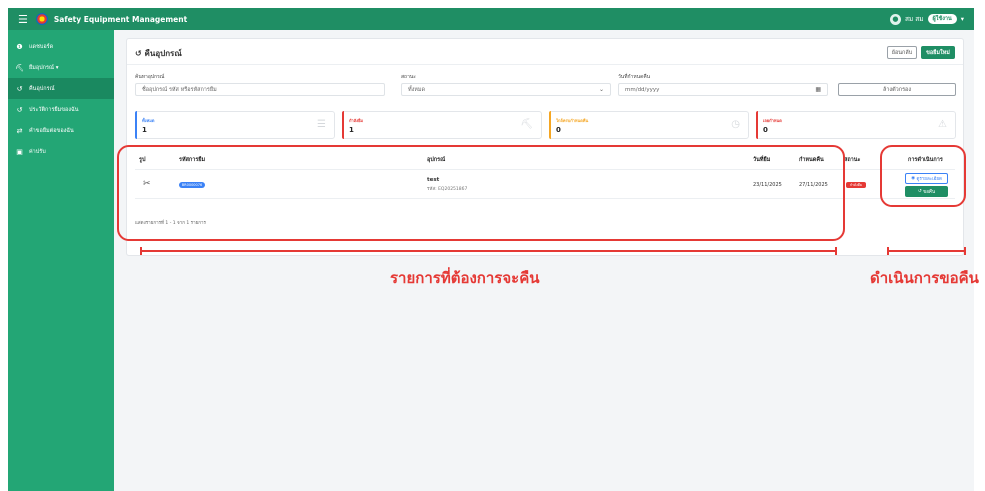 The height and width of the screenshot is (491, 985). What do you see at coordinates (735, 124) in the screenshot?
I see `clock-icon: ◷` at bounding box center [735, 124].